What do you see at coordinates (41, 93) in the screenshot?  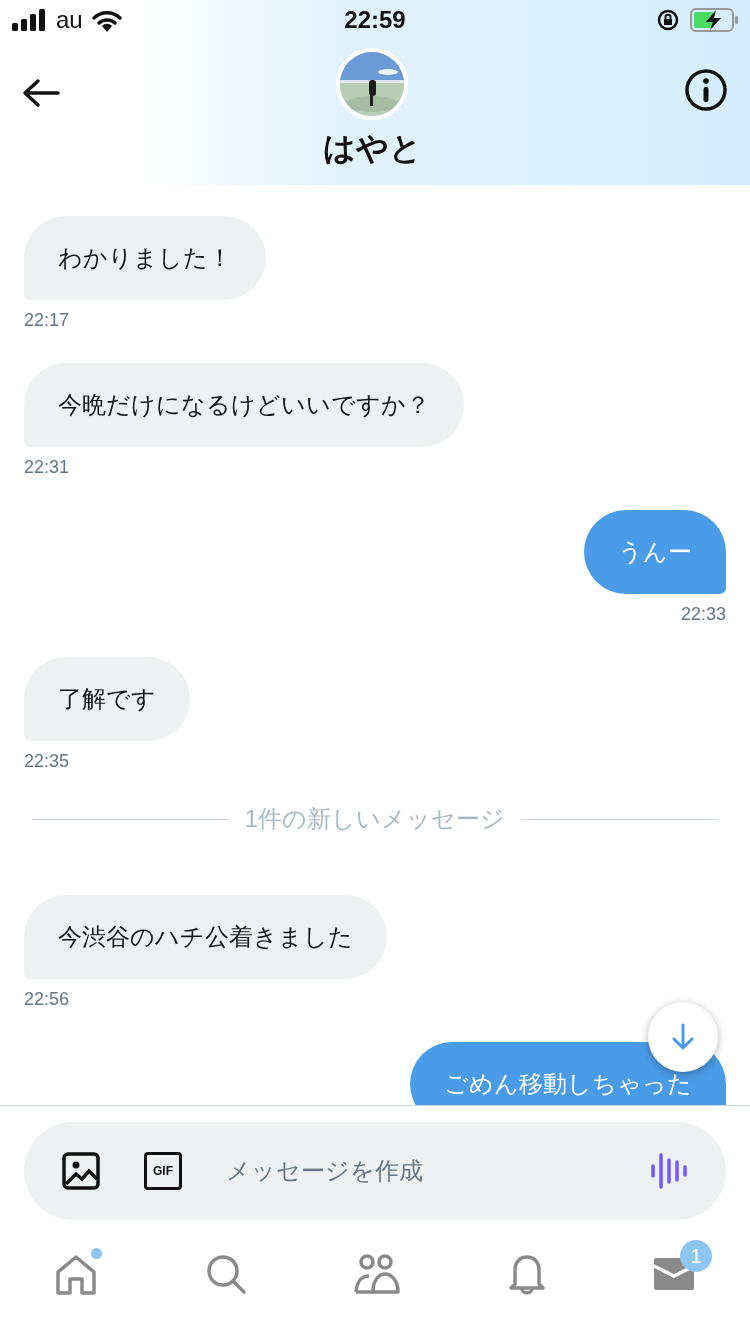 I see `back-arrow-icon` at bounding box center [41, 93].